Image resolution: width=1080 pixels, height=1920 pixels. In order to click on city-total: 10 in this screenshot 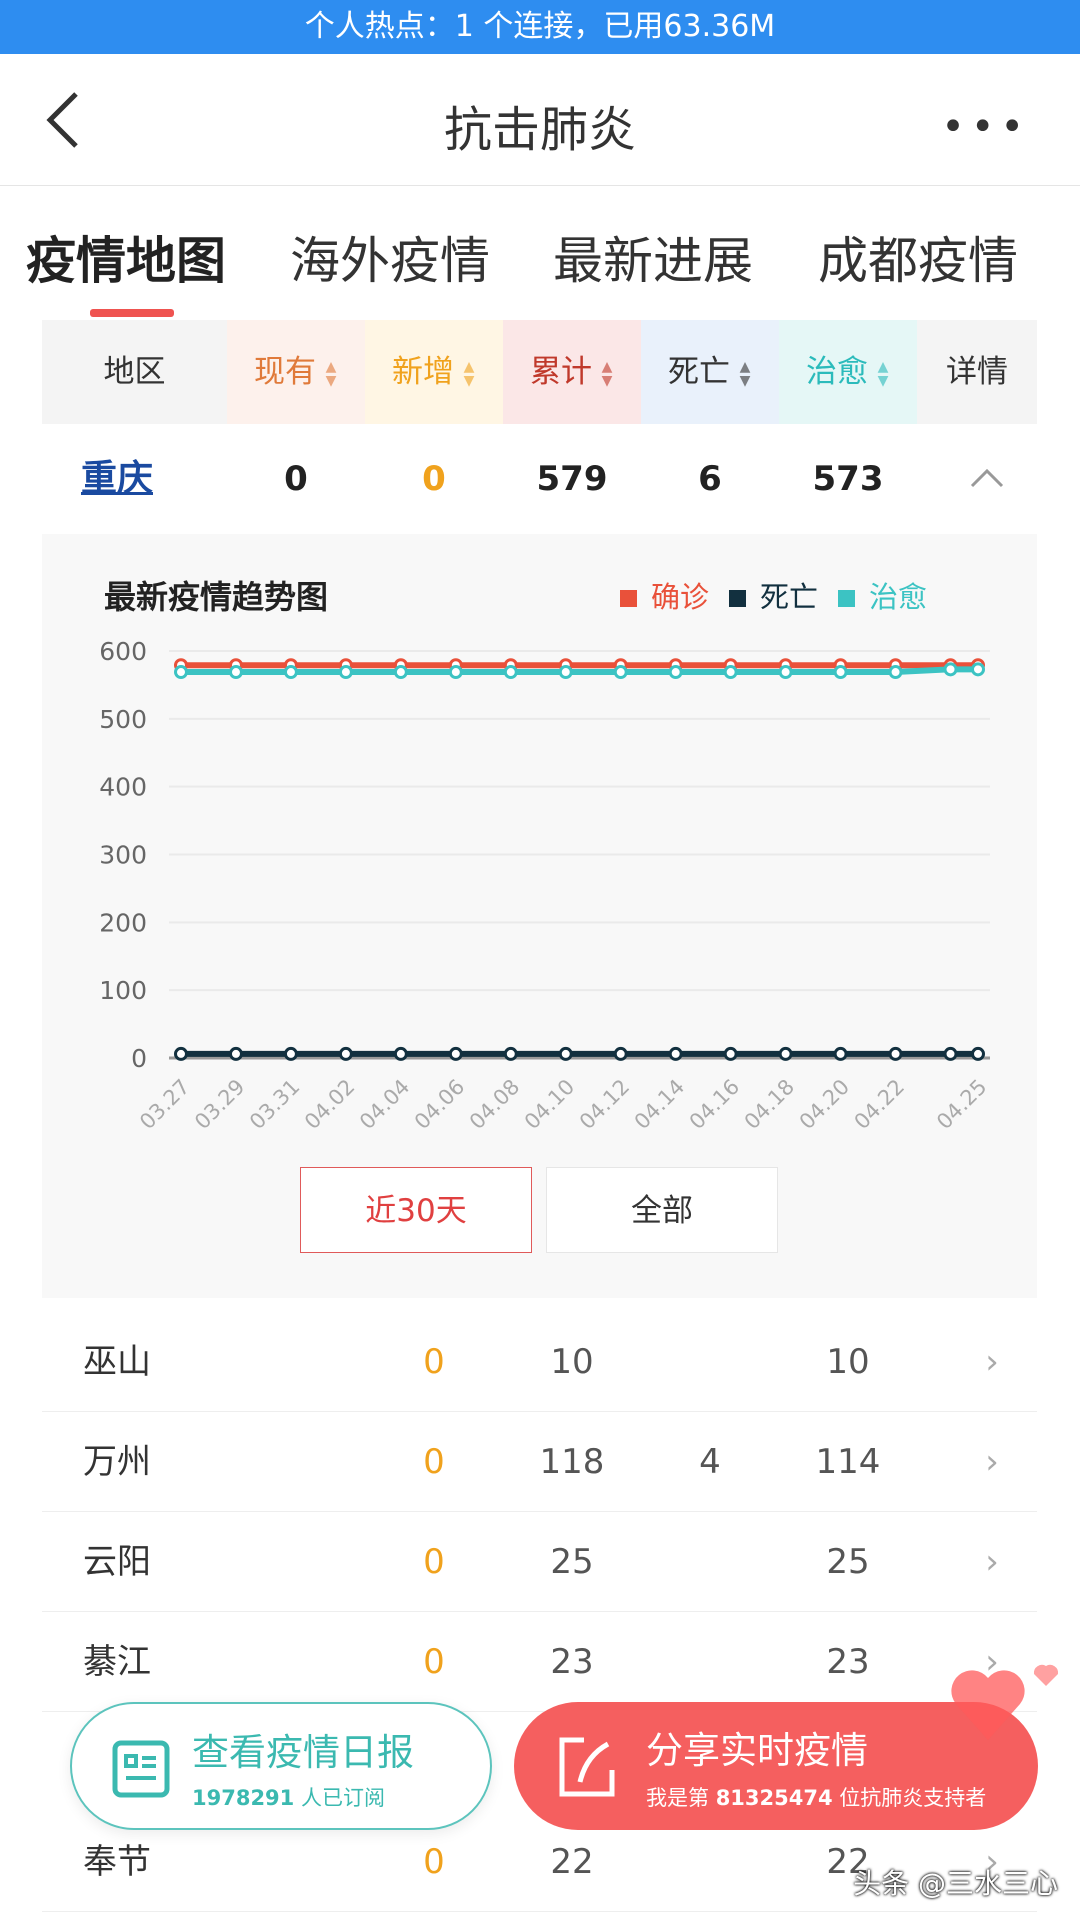, I will do `click(572, 1362)`.